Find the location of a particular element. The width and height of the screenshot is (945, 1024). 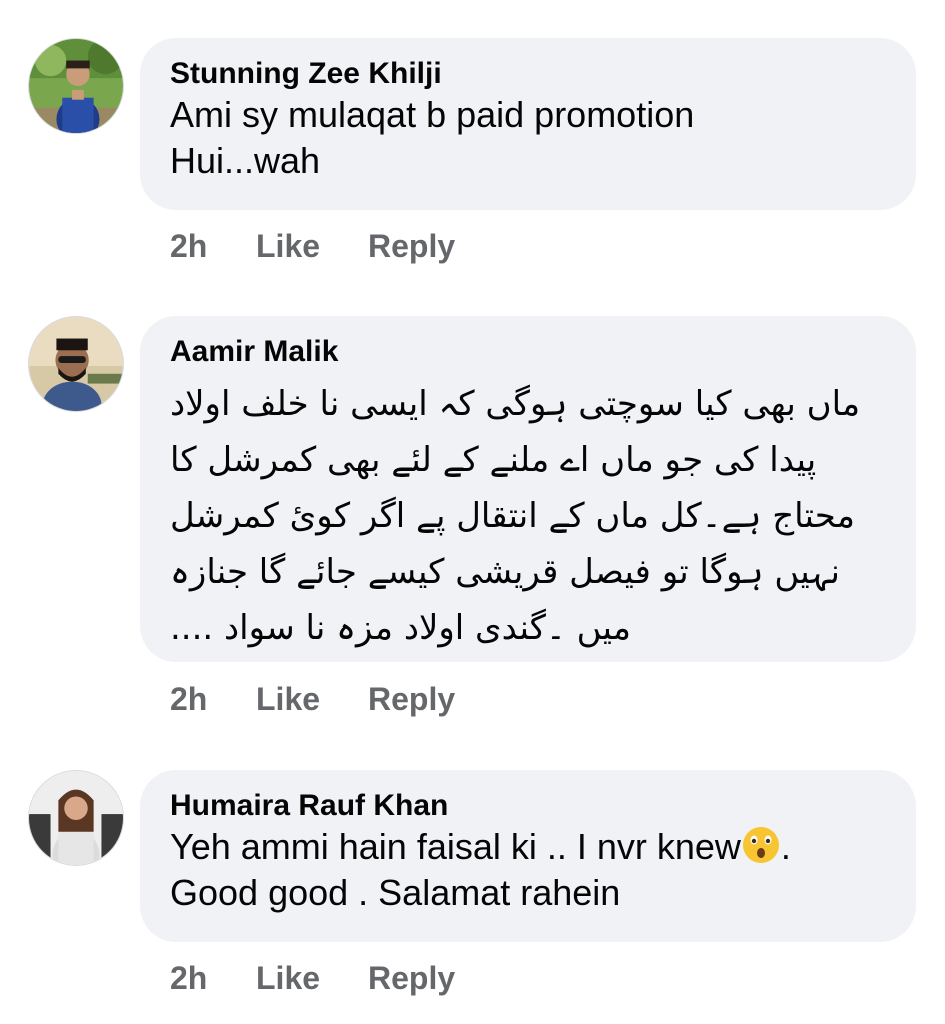

comment-author: Aamir Malik is located at coordinates (528, 352).